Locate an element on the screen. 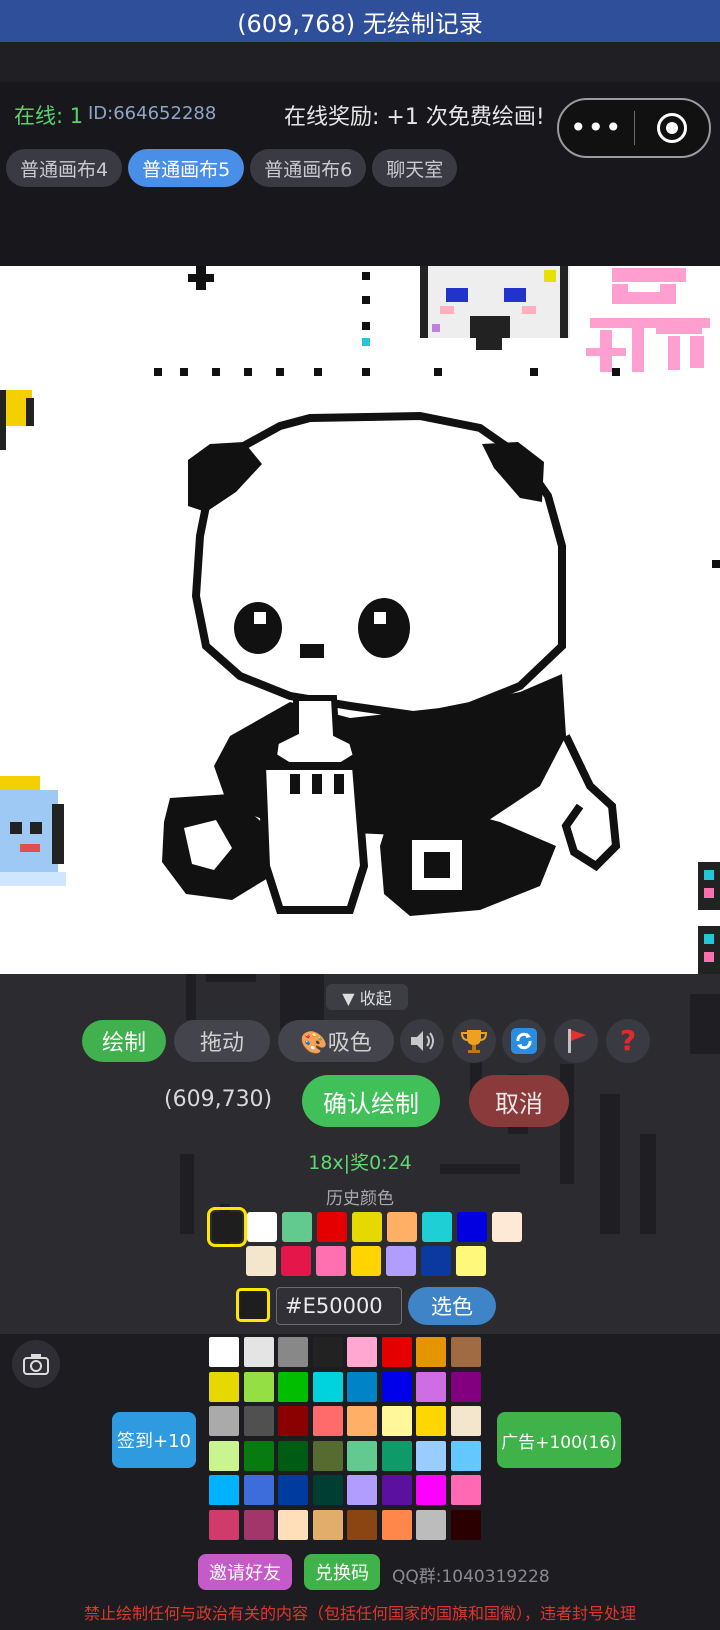  redeem-code-button: 兑换码 is located at coordinates (342, 1572).